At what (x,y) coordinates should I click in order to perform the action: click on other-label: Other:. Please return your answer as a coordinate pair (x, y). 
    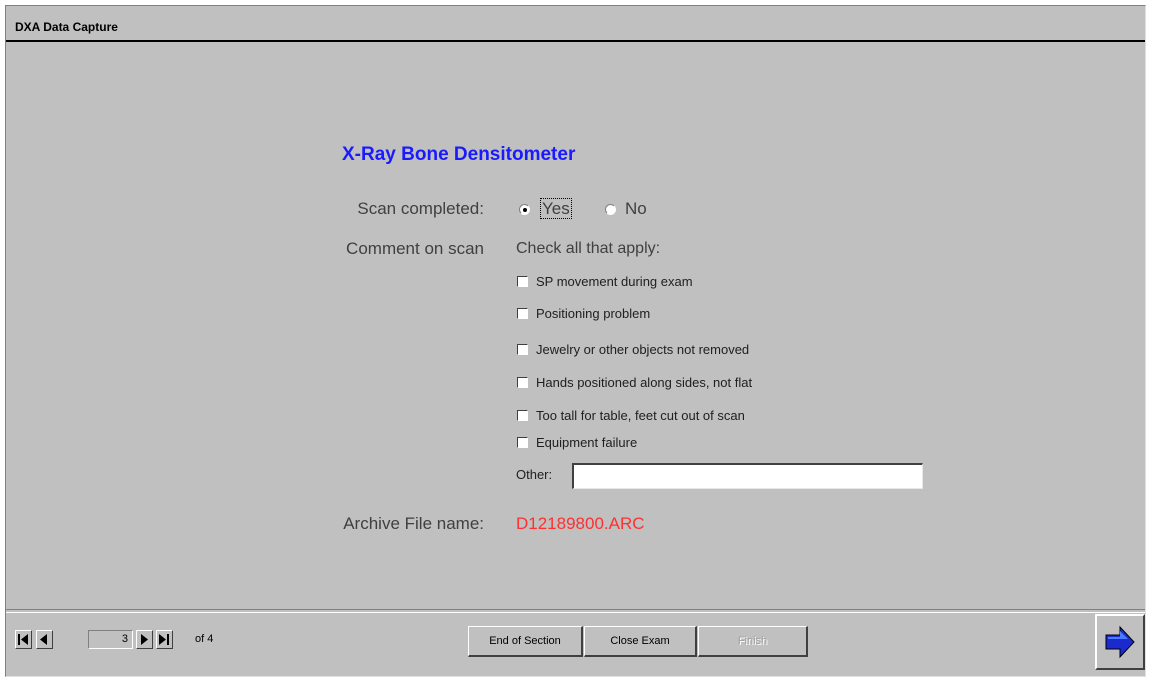
    Looking at the image, I should click on (534, 474).